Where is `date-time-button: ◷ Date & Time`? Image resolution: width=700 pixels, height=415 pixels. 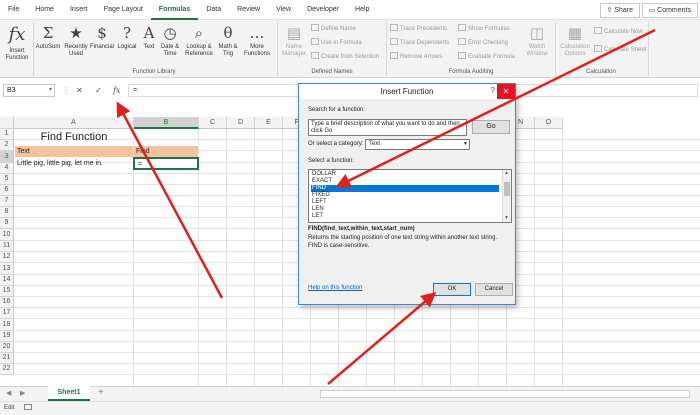 date-time-button: ◷ Date & Time is located at coordinates (170, 40).